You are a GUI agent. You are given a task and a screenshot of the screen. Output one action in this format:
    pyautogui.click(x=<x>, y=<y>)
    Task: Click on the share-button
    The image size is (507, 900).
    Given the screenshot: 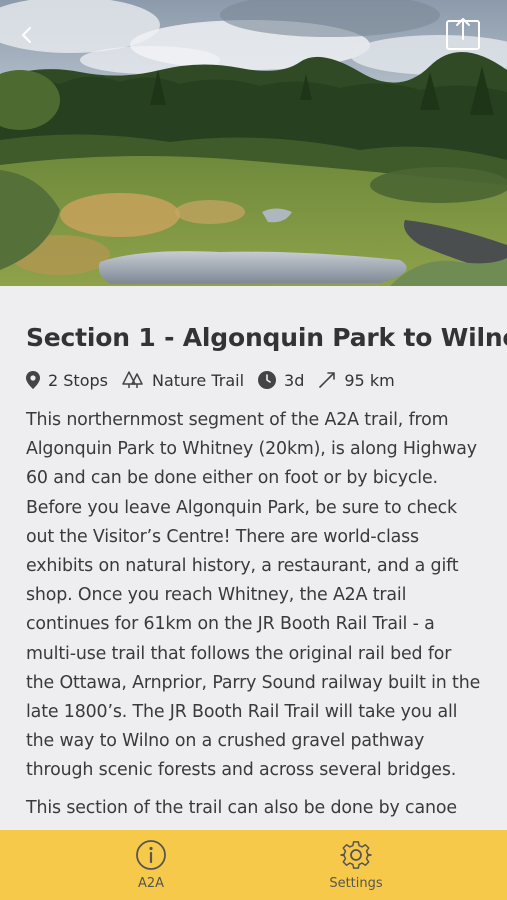 What is the action you would take?
    pyautogui.click(x=463, y=33)
    